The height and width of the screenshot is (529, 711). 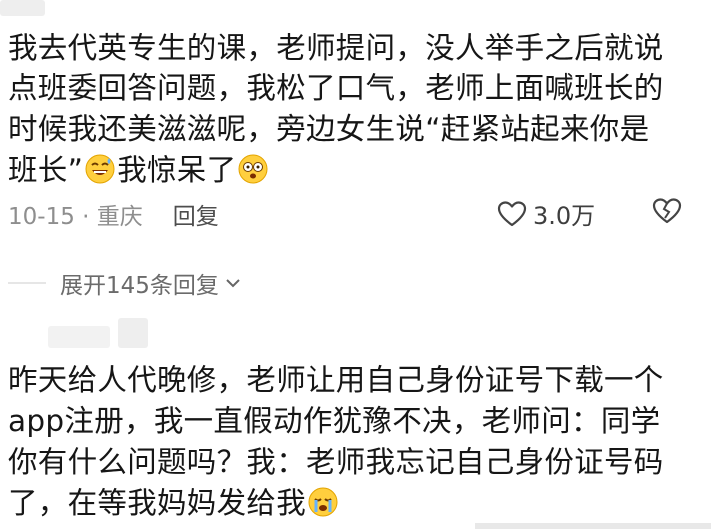 What do you see at coordinates (27, 283) in the screenshot?
I see `divider-dash` at bounding box center [27, 283].